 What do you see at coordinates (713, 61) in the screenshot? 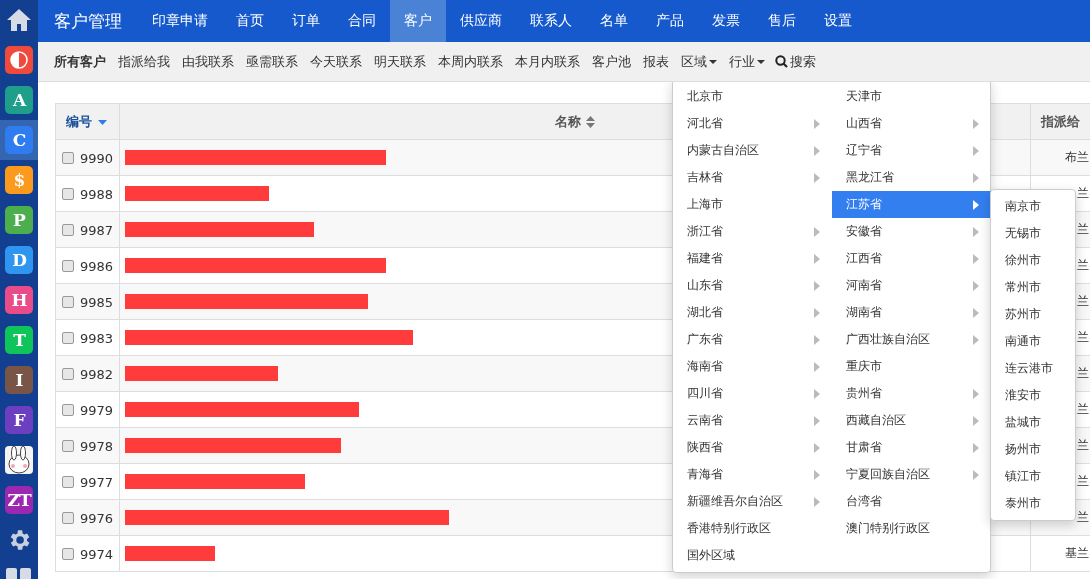
I see `caret-icon` at bounding box center [713, 61].